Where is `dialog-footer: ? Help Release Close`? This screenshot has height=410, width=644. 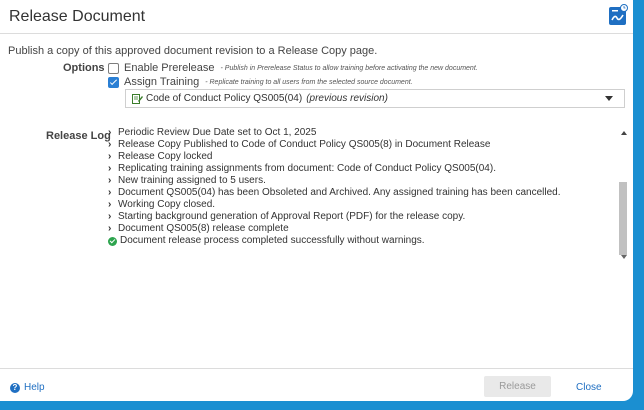 dialog-footer: ? Help Release Close is located at coordinates (316, 384).